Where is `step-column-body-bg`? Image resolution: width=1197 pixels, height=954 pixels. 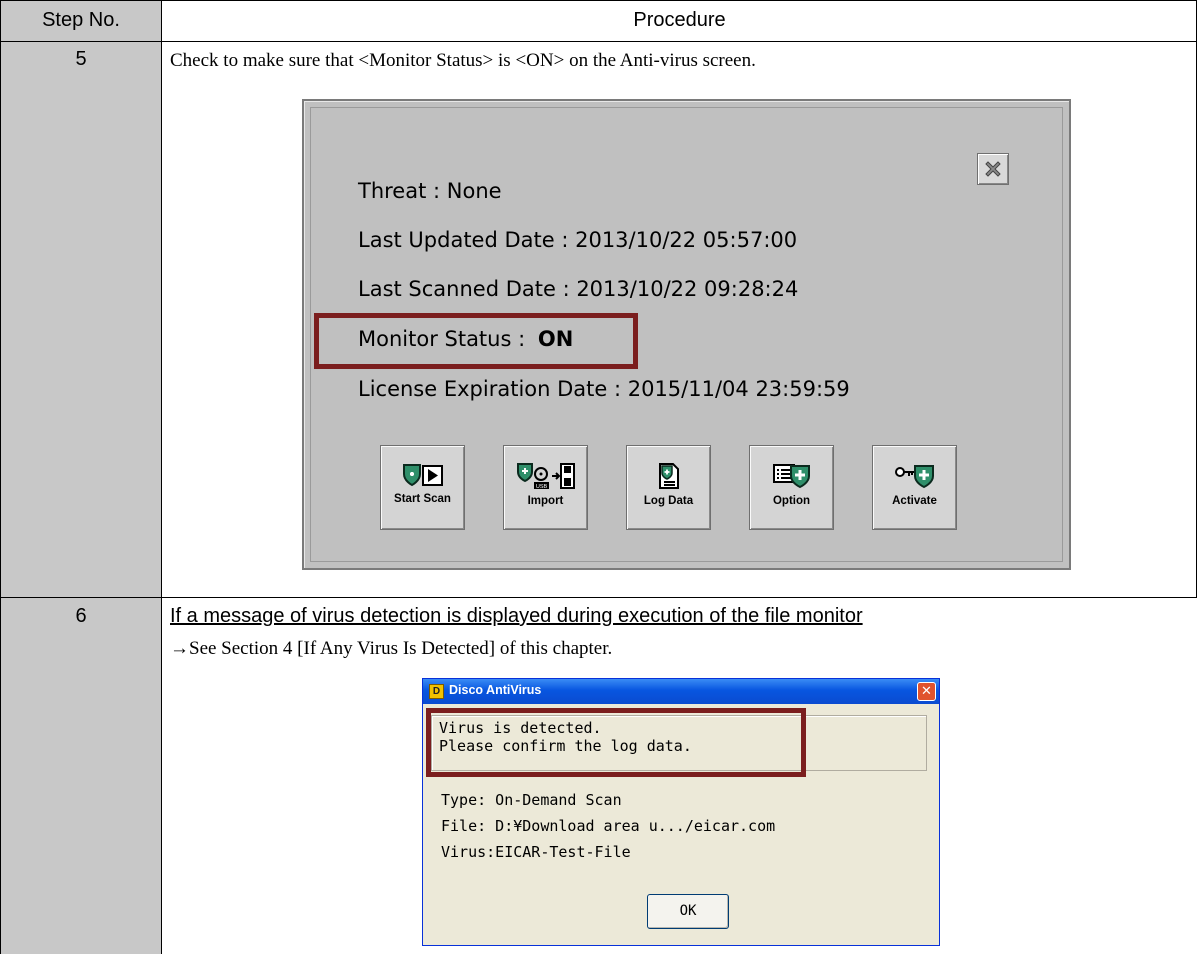 step-column-body-bg is located at coordinates (81, 497).